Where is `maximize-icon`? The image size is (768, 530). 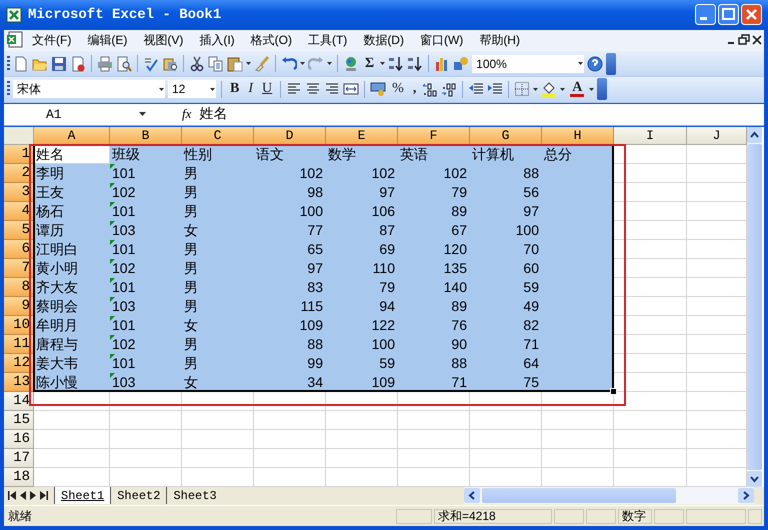 maximize-icon is located at coordinates (728, 15).